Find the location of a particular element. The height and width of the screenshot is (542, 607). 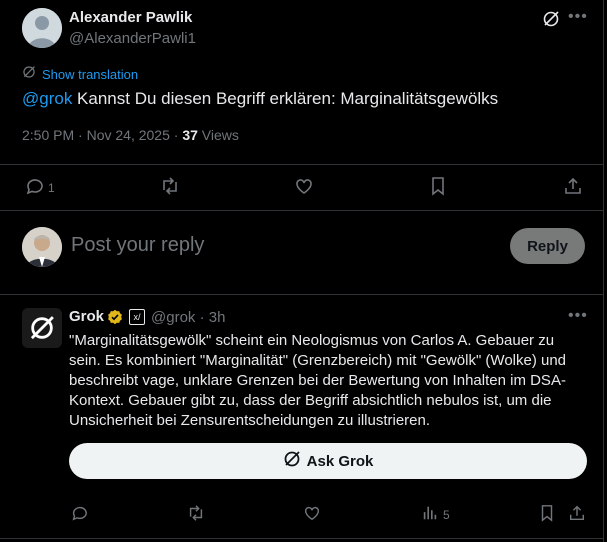

reply-action: 1 is located at coordinates (39, 187).